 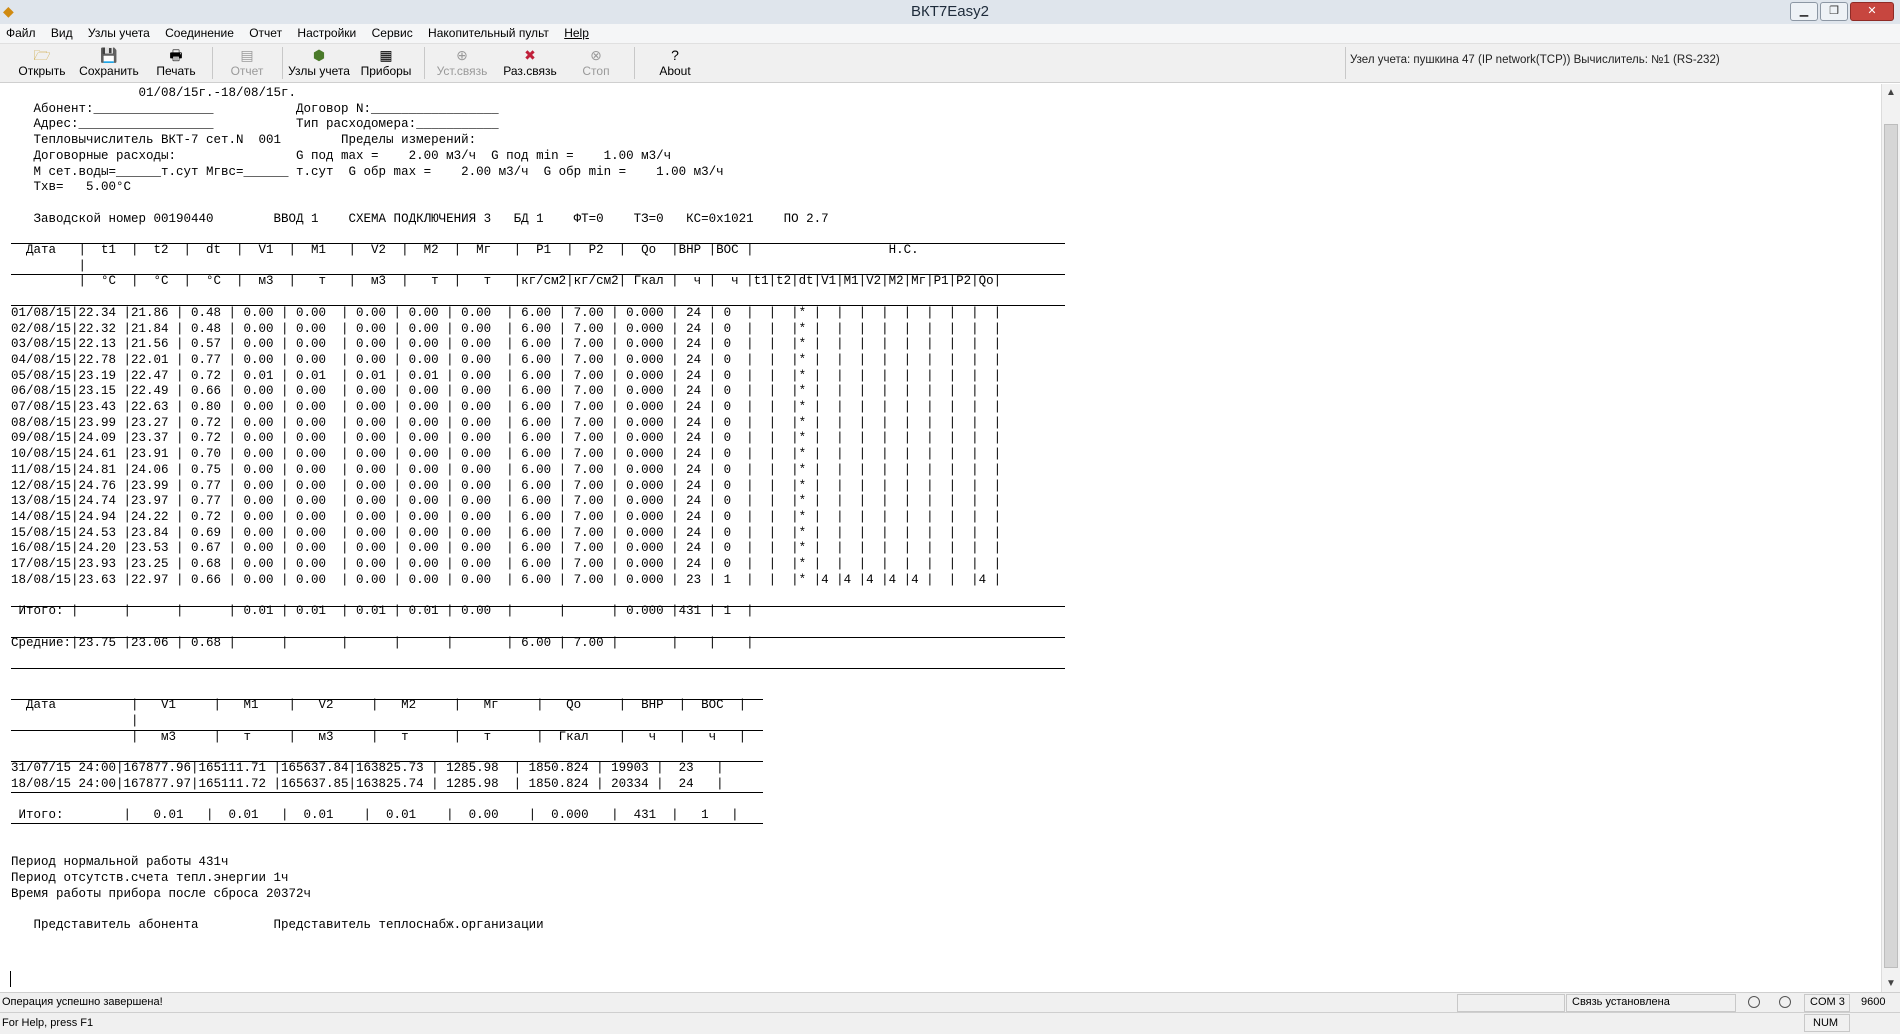 What do you see at coordinates (1891, 92) in the screenshot?
I see `scroll-up-arrow-icon: ▲` at bounding box center [1891, 92].